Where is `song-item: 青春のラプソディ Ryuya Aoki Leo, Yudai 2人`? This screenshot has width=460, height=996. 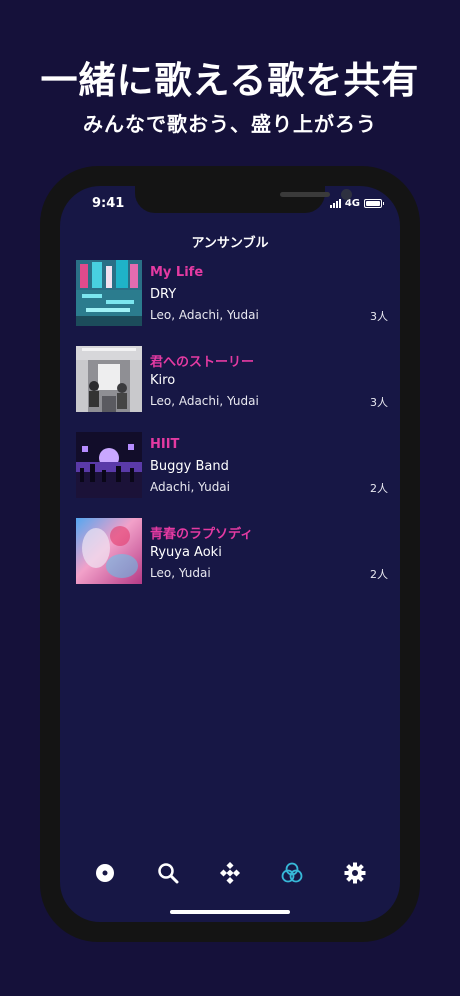
song-item: 青春のラプソディ Ryuya Aoki Leo, Yudai 2人 is located at coordinates (232, 551).